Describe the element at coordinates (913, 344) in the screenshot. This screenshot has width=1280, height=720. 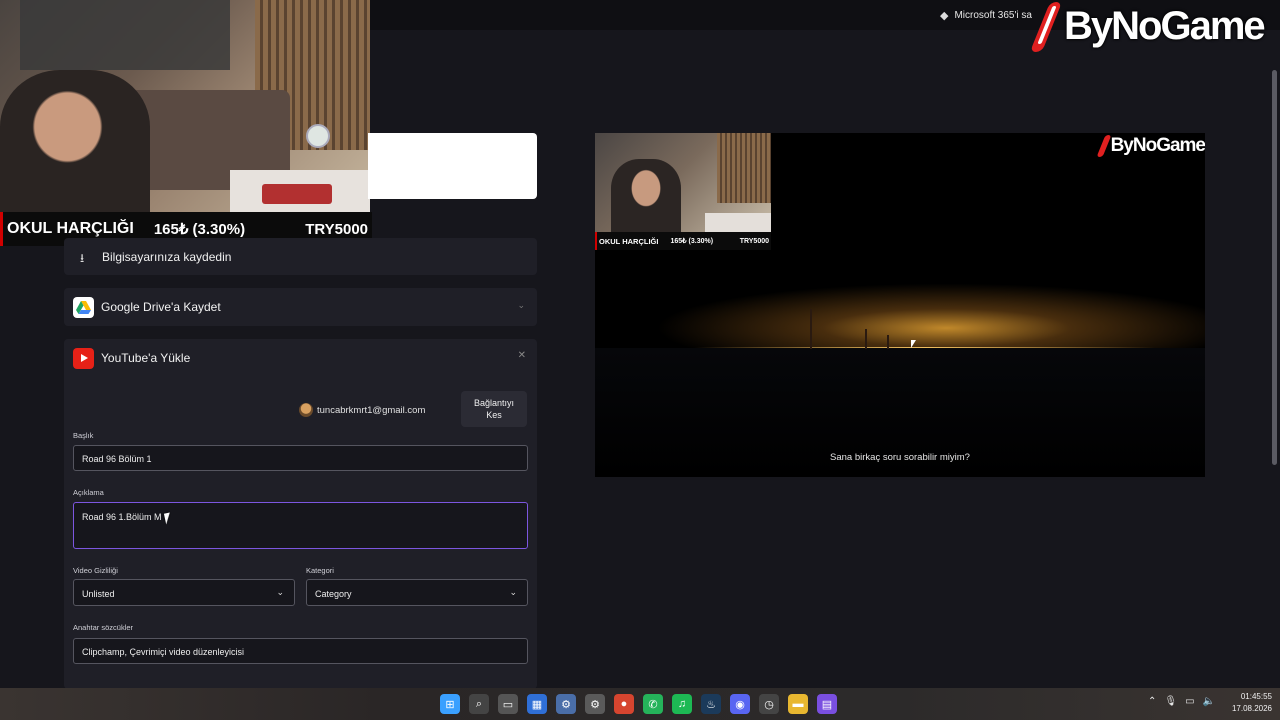
I see `game-cursor-icon` at that location.